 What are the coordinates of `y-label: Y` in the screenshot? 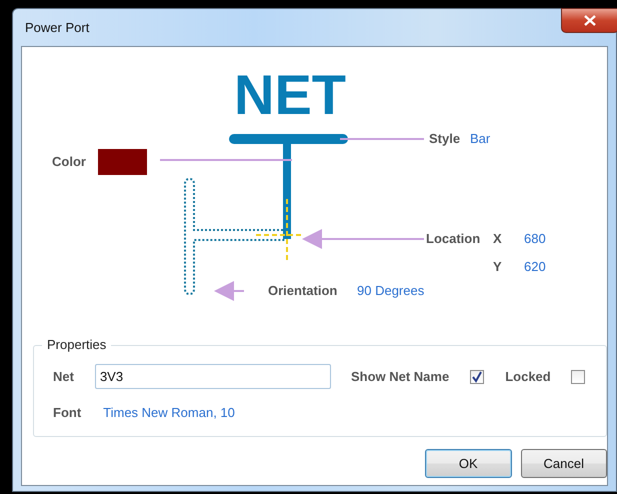 It's located at (497, 267).